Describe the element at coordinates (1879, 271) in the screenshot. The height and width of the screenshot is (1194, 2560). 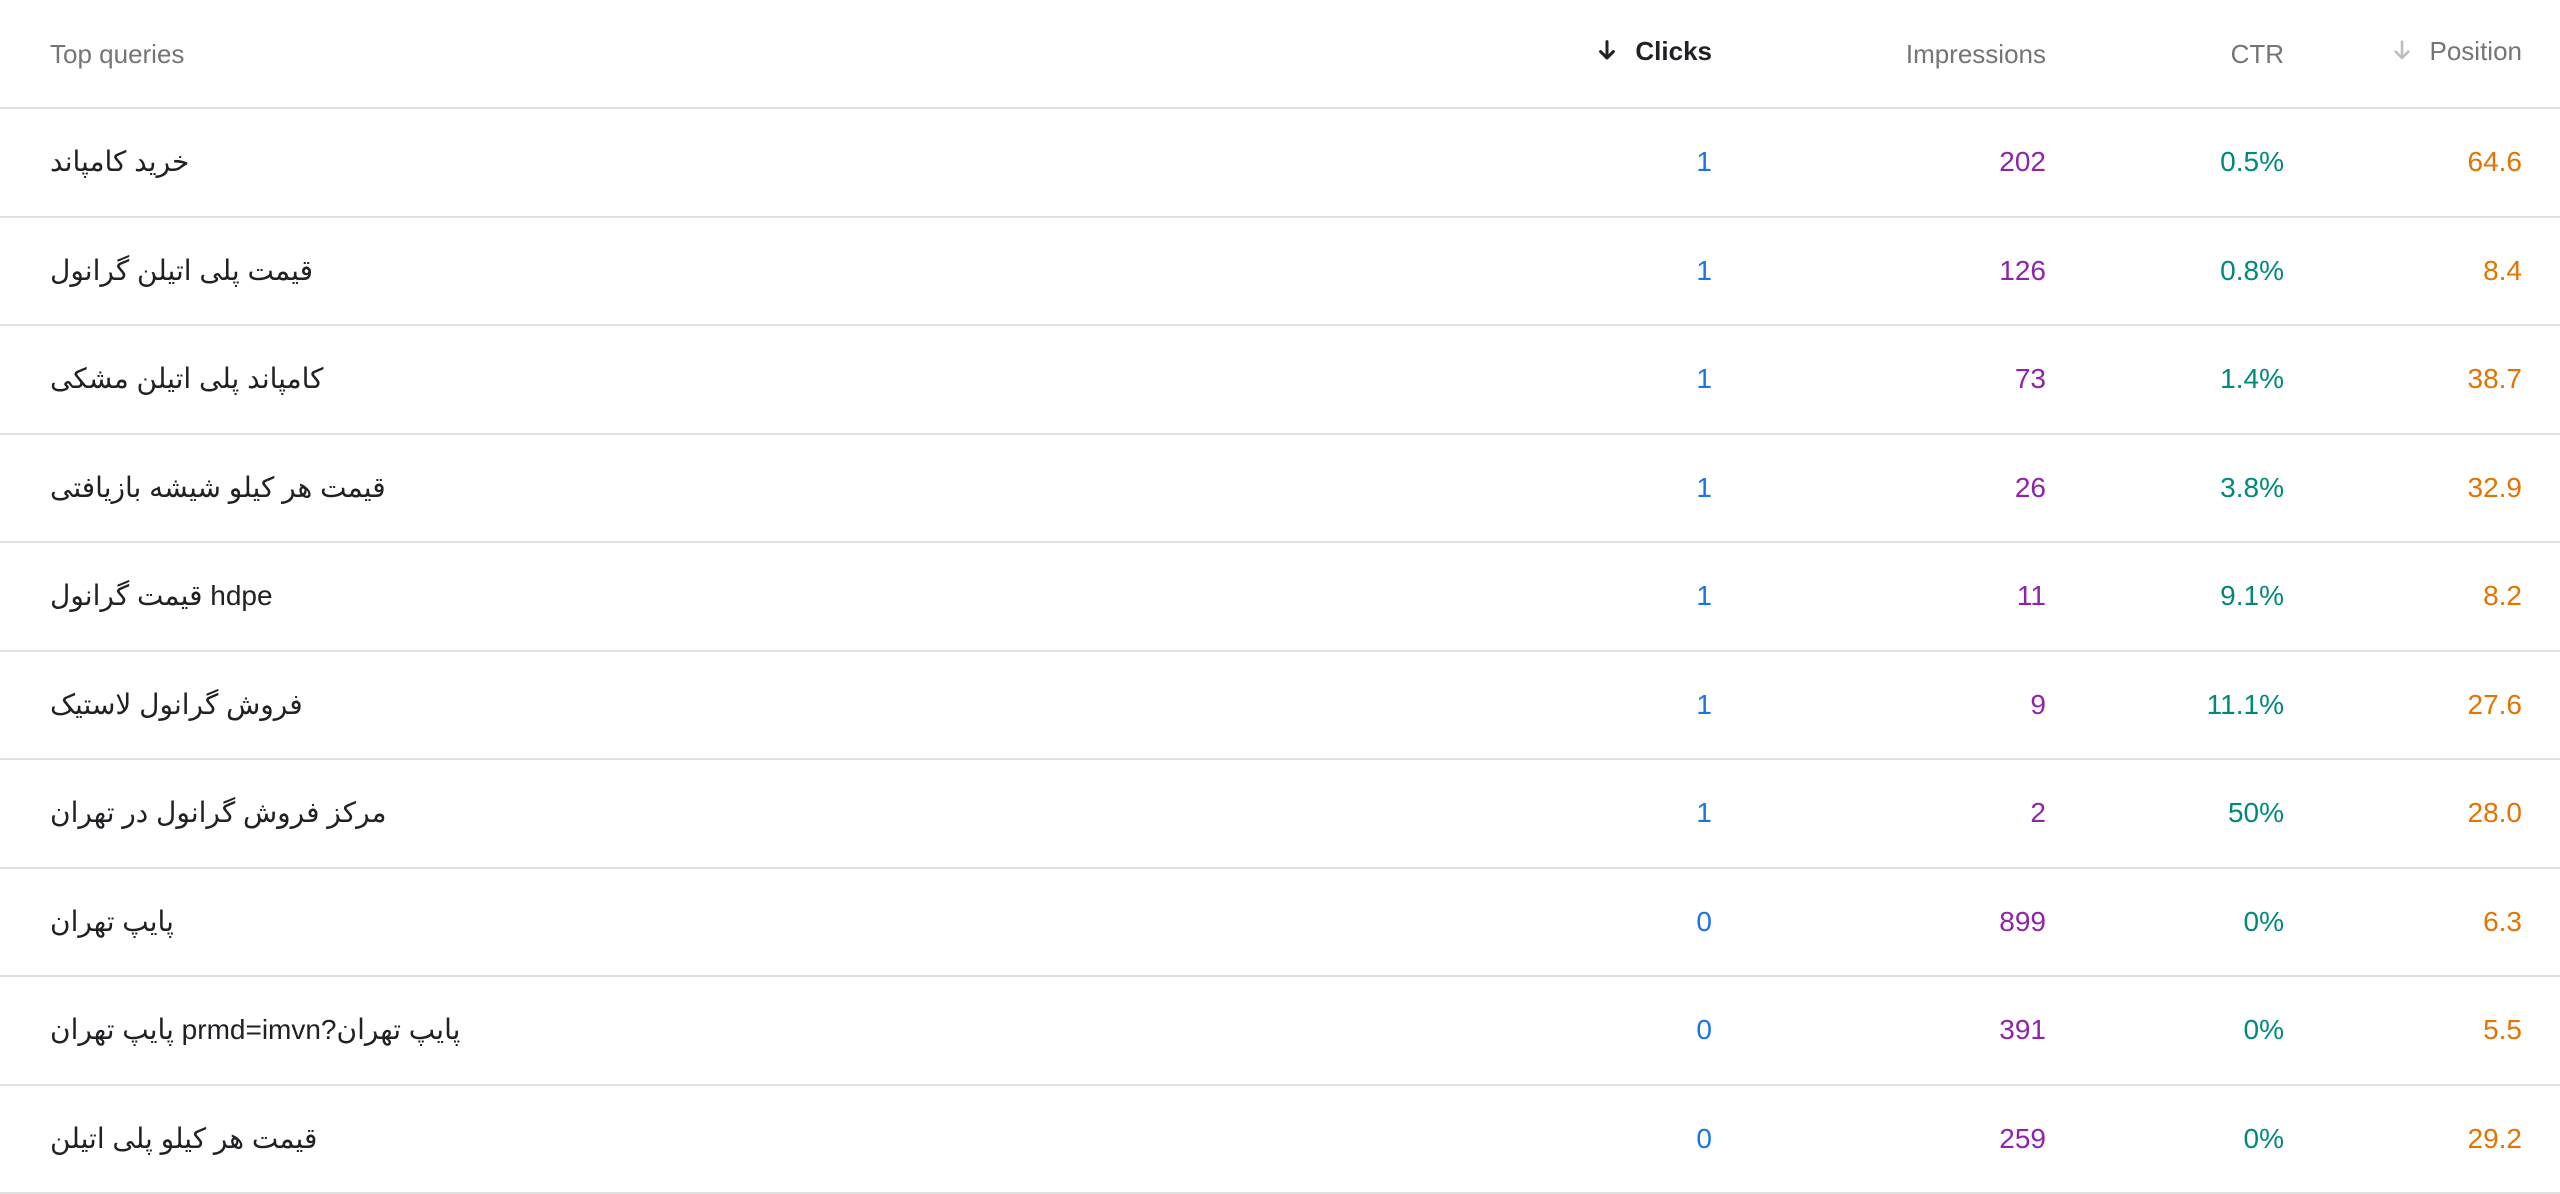
I see `impressions-cell: 126` at that location.